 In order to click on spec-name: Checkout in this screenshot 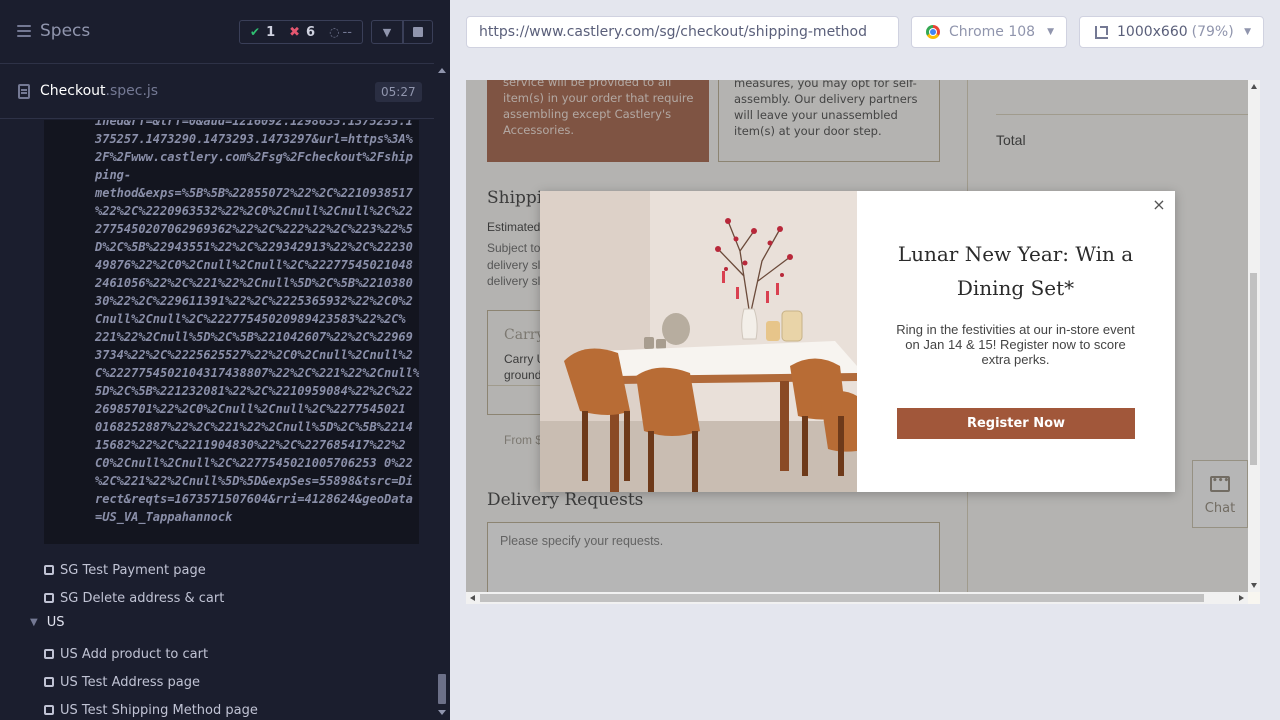, I will do `click(73, 91)`.